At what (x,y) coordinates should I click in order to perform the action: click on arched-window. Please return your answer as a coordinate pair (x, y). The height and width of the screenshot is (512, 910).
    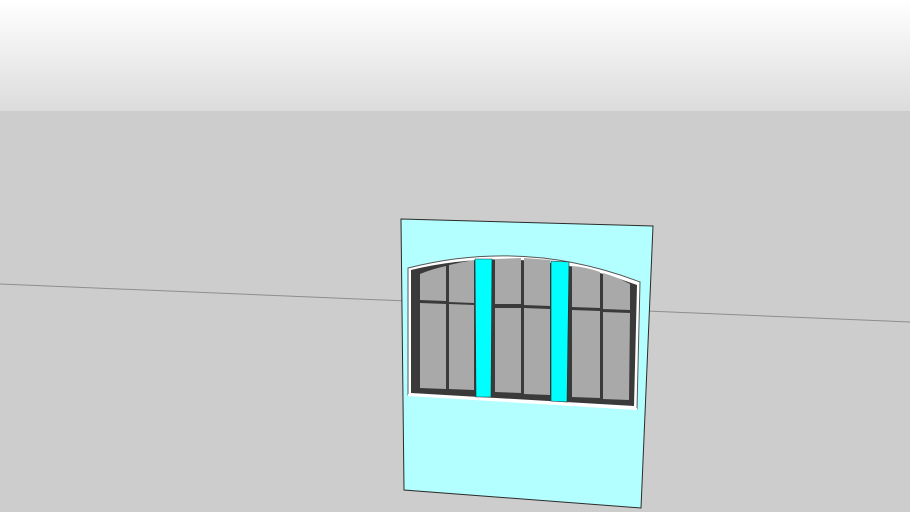
    Looking at the image, I should click on (524, 332).